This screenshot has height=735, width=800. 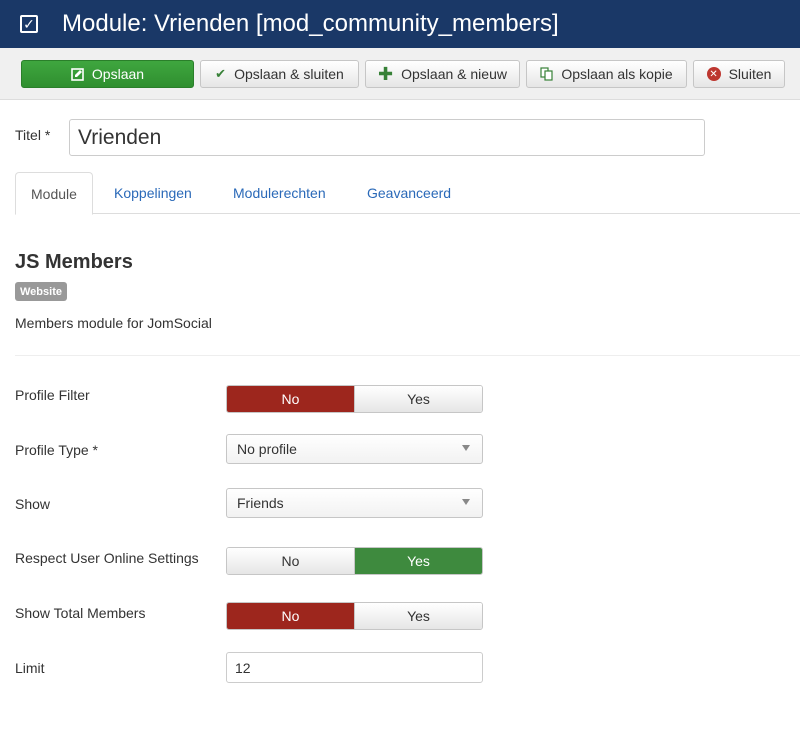 What do you see at coordinates (107, 558) in the screenshot?
I see `respect-online-label: Respect User Online Settings` at bounding box center [107, 558].